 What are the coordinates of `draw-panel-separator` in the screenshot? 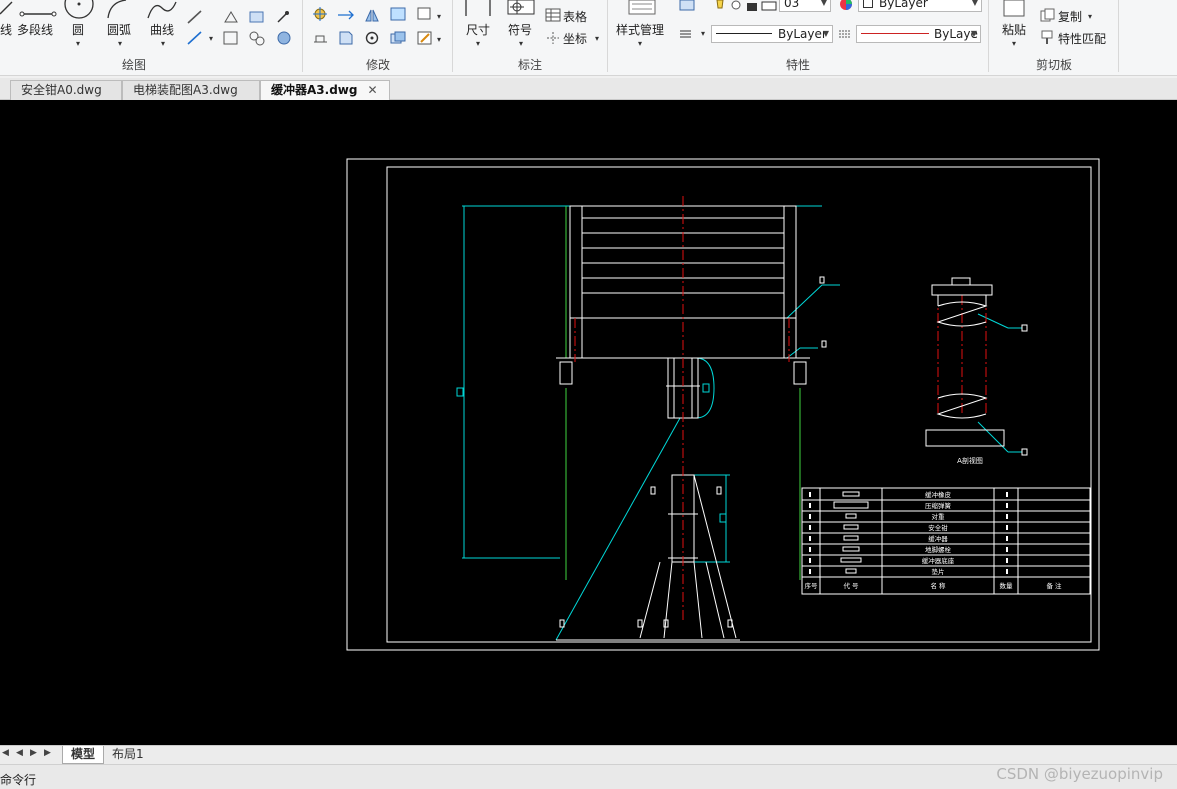 It's located at (302, 36).